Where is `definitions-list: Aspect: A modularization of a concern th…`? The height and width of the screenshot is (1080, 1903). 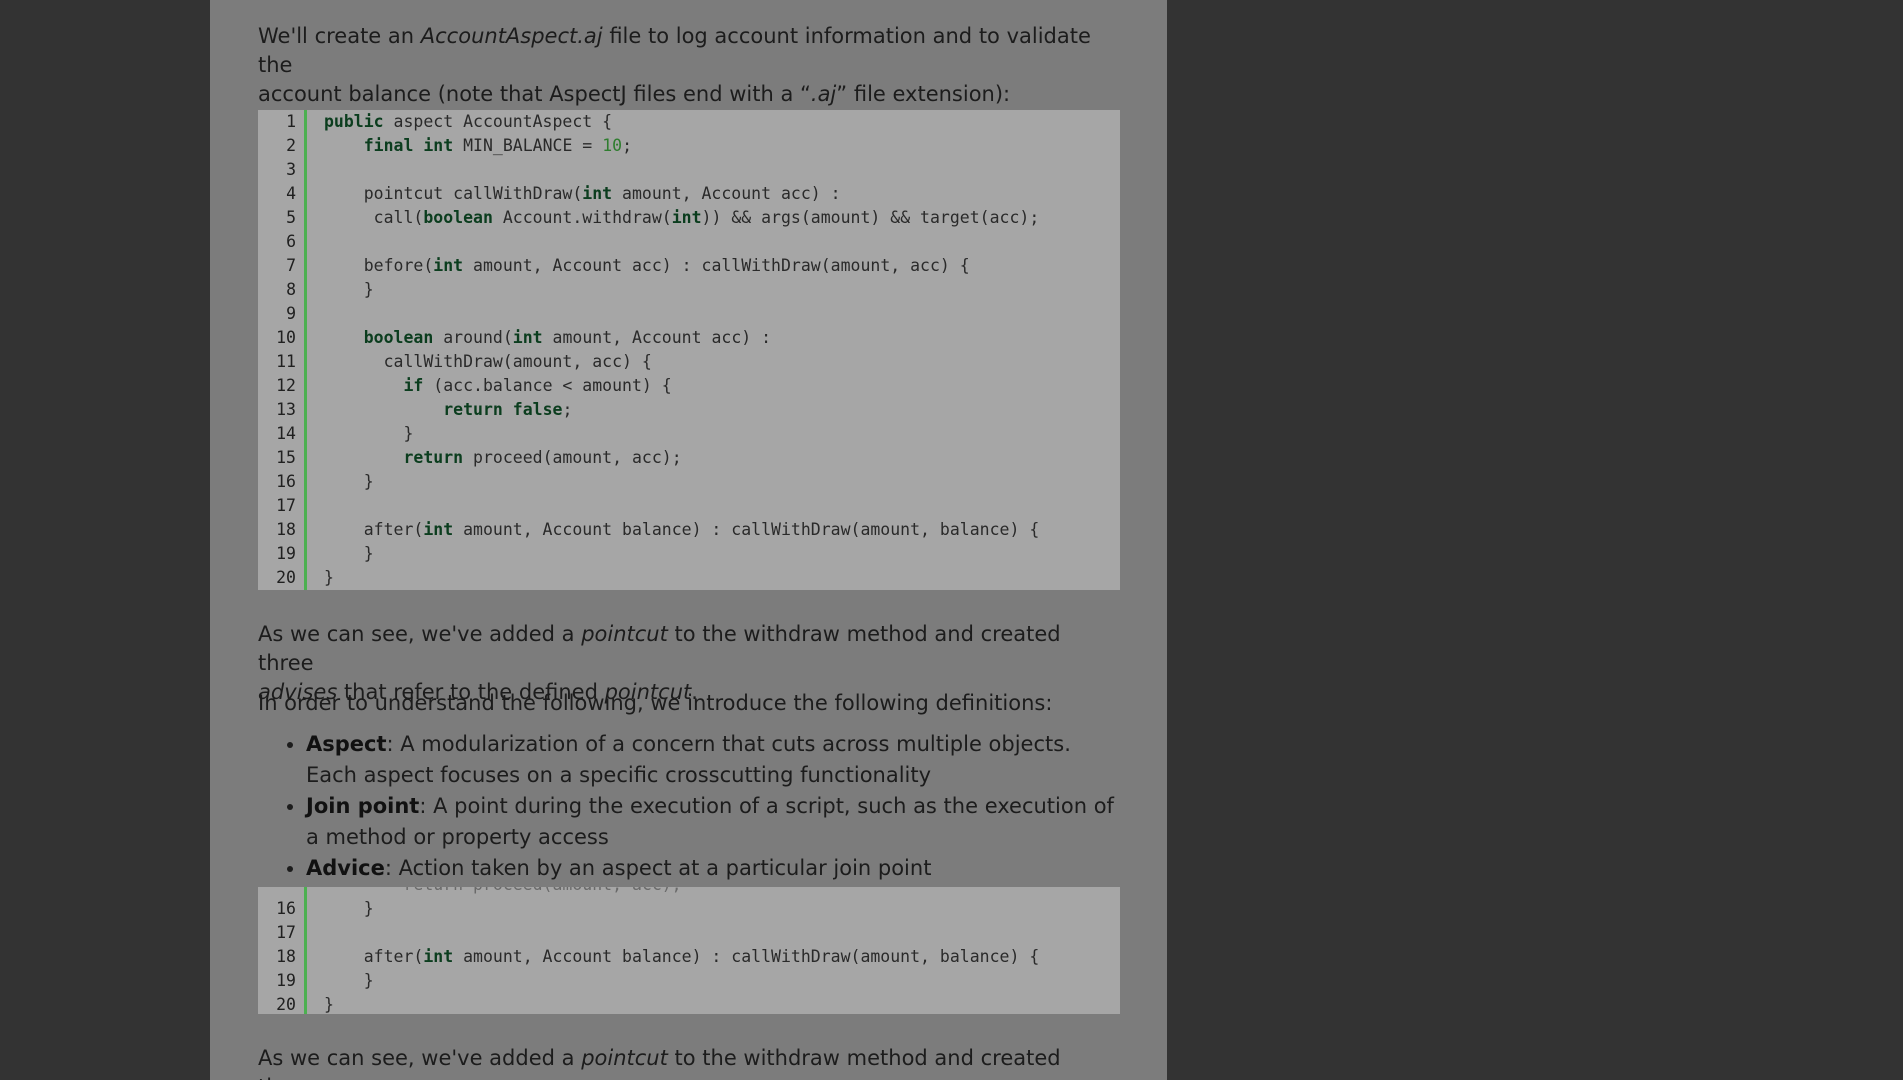
definitions-list: Aspect: A modularization of a concern th… is located at coordinates (689, 806).